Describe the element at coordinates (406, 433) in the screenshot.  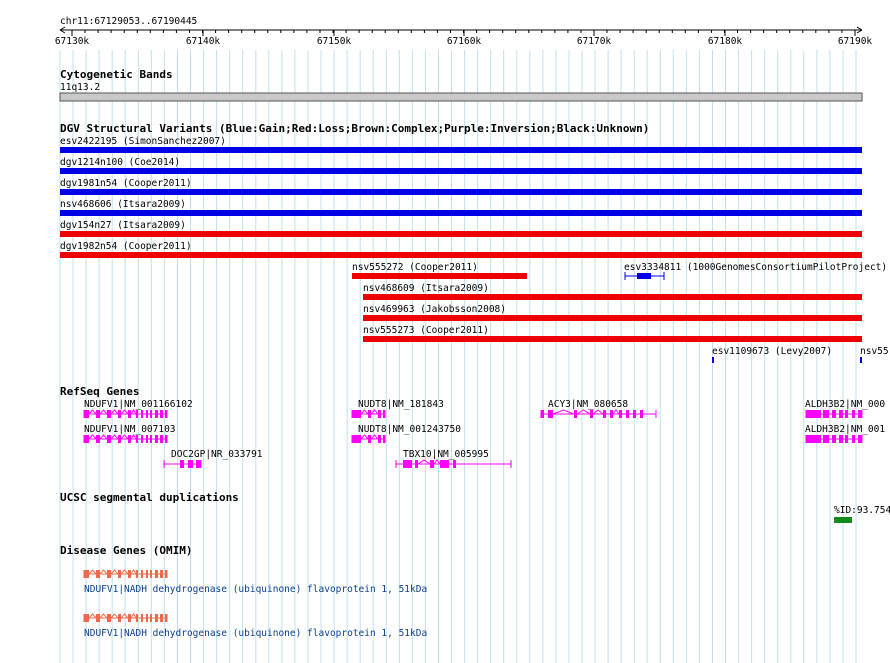
I see `gene-feature: NUDT8|NM_001243750` at that location.